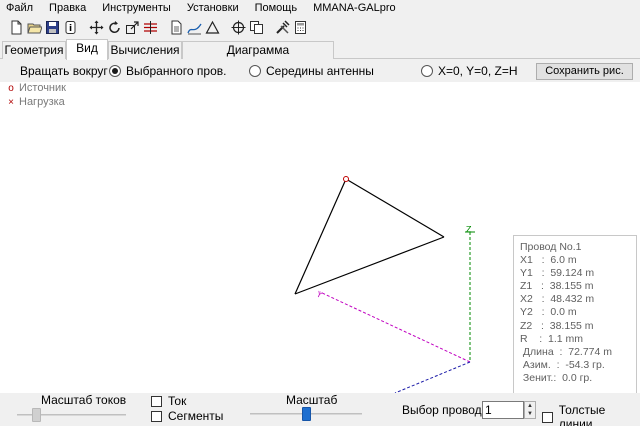  Describe the element at coordinates (256, 27) in the screenshot. I see `copy-icon` at that location.